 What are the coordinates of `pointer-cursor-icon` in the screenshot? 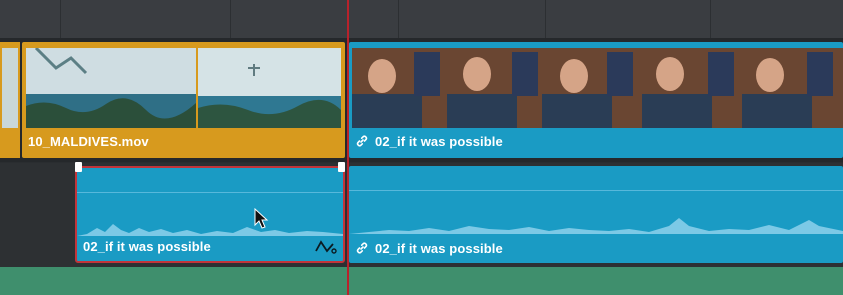 It's located at (262, 218).